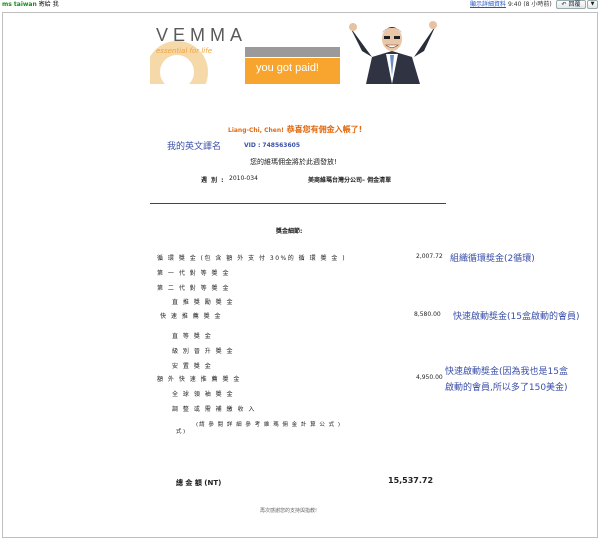 This screenshot has width=600, height=540. Describe the element at coordinates (269, 425) in the screenshot. I see `row-label-note: (請 參 閱 詳 細 參 考 維 瑪 佣 金 計 算 公 式 )` at that location.